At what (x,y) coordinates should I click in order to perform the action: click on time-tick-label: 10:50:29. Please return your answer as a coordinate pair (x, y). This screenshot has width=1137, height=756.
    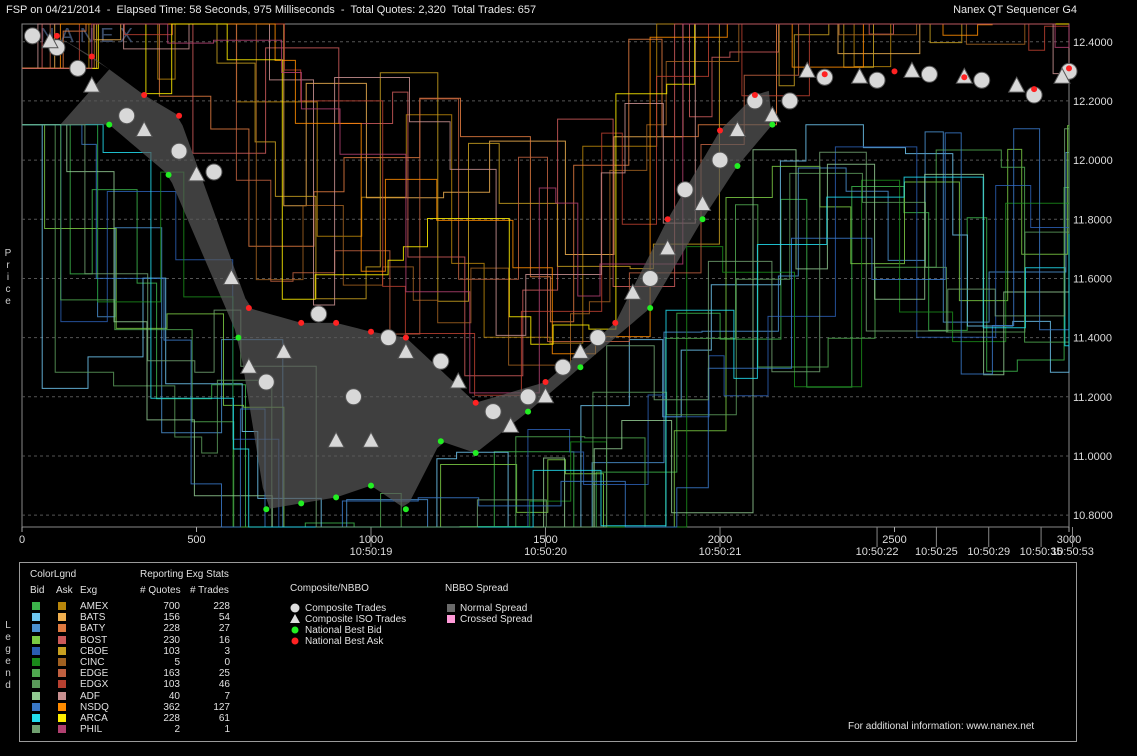
    Looking at the image, I should click on (988, 552).